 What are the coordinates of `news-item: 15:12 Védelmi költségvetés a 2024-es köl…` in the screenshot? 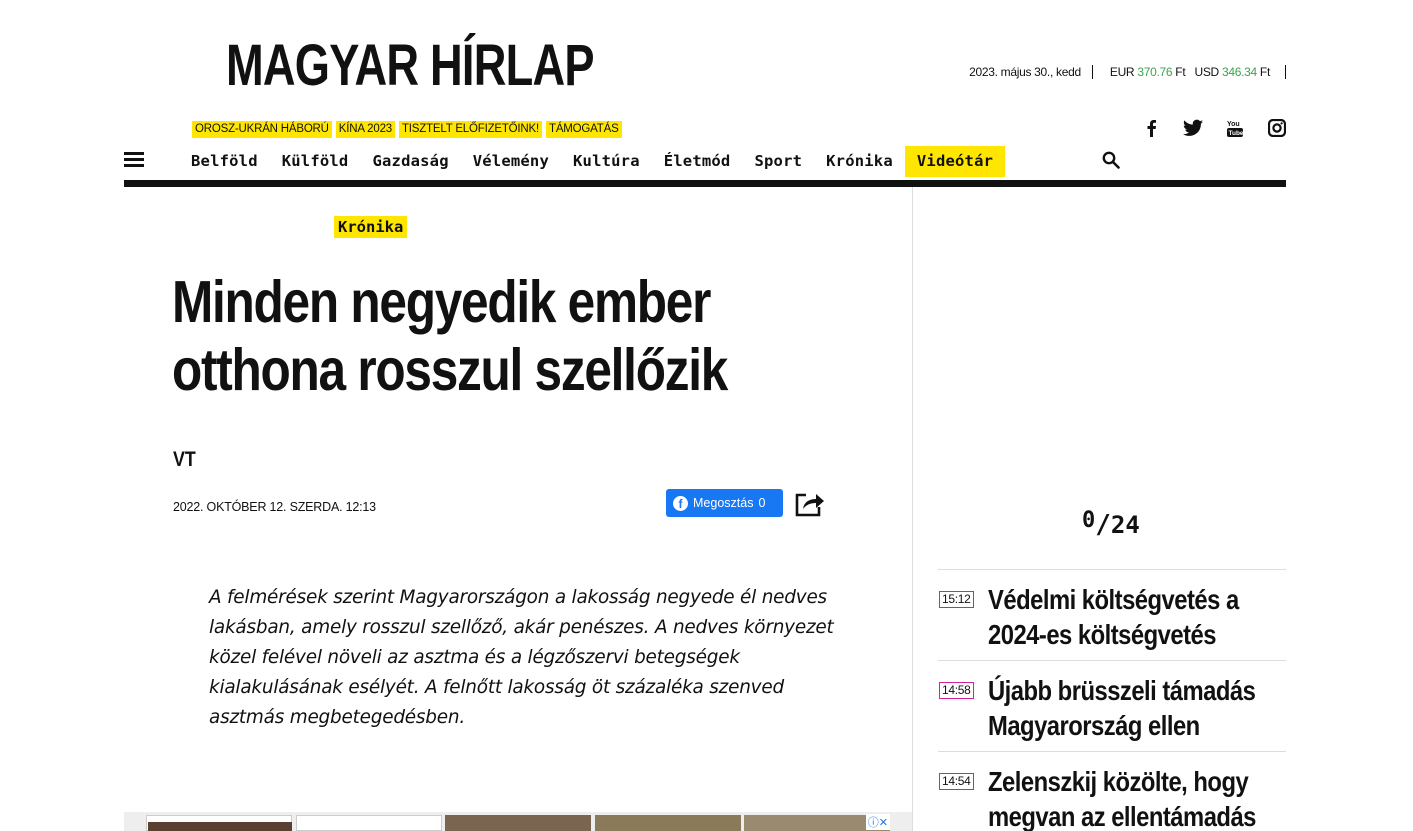 It's located at (1112, 614).